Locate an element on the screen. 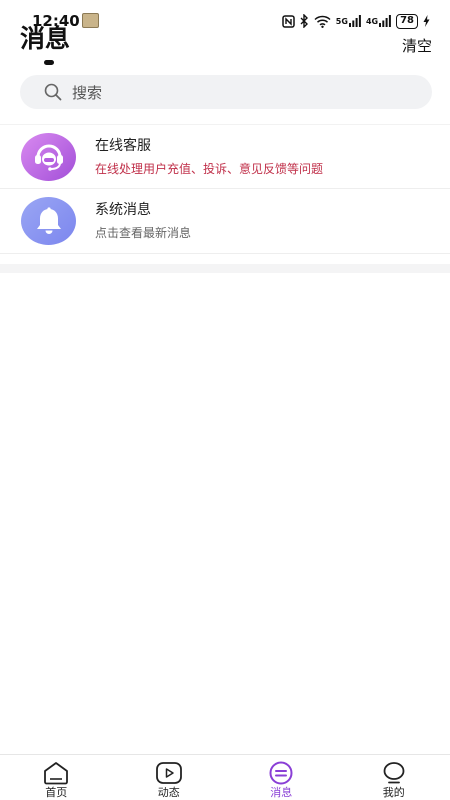 Image resolution: width=450 pixels, height=800 pixels. title-indicator is located at coordinates (49, 62).